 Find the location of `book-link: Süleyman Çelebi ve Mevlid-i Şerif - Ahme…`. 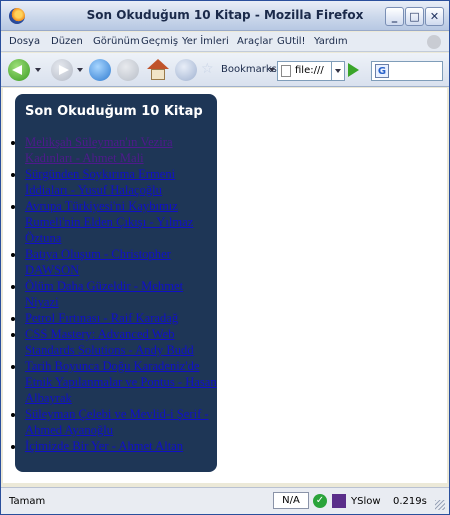

book-link: Süleyman Çelebi ve Mevlid-i Şerif - Ahme… is located at coordinates (117, 422).